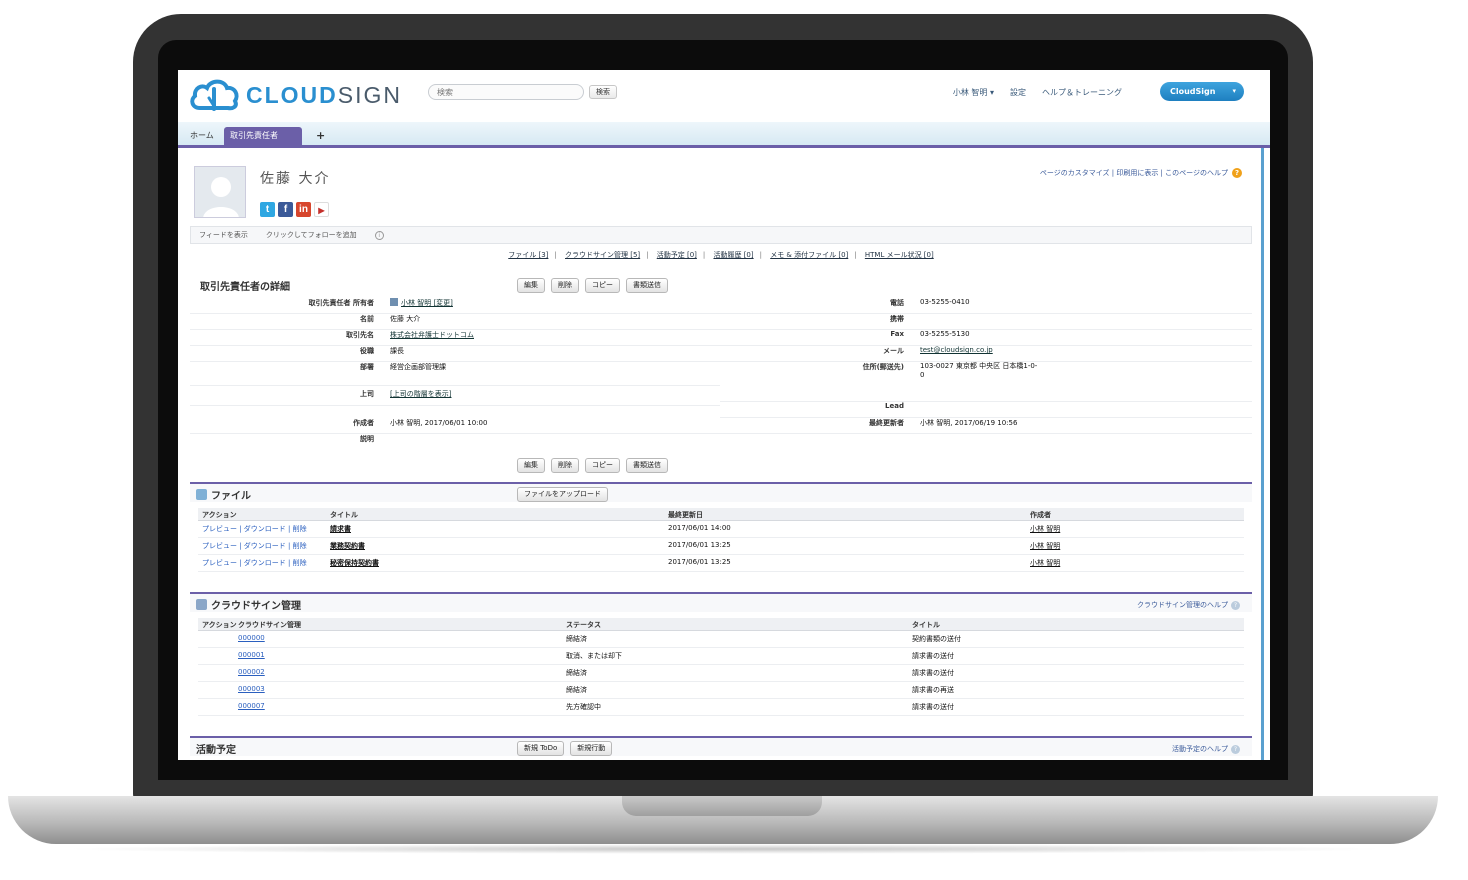 The image size is (1468, 880). I want to click on settings-link: 設定, so click(1018, 92).